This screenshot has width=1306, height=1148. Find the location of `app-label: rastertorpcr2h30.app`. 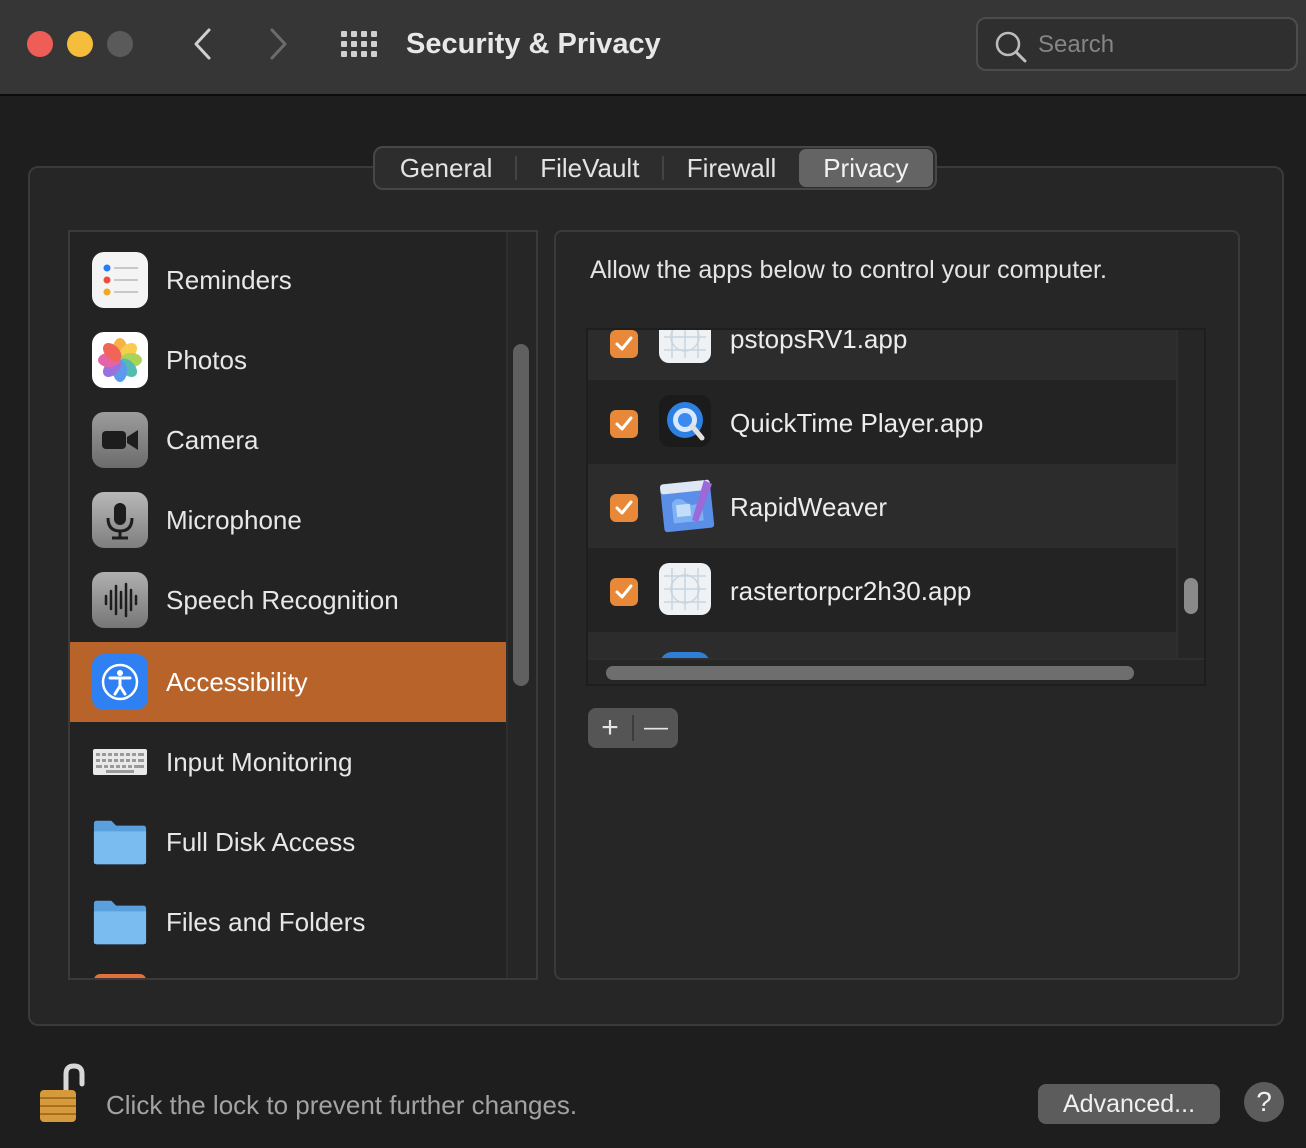

app-label: rastertorpcr2h30.app is located at coordinates (851, 591).